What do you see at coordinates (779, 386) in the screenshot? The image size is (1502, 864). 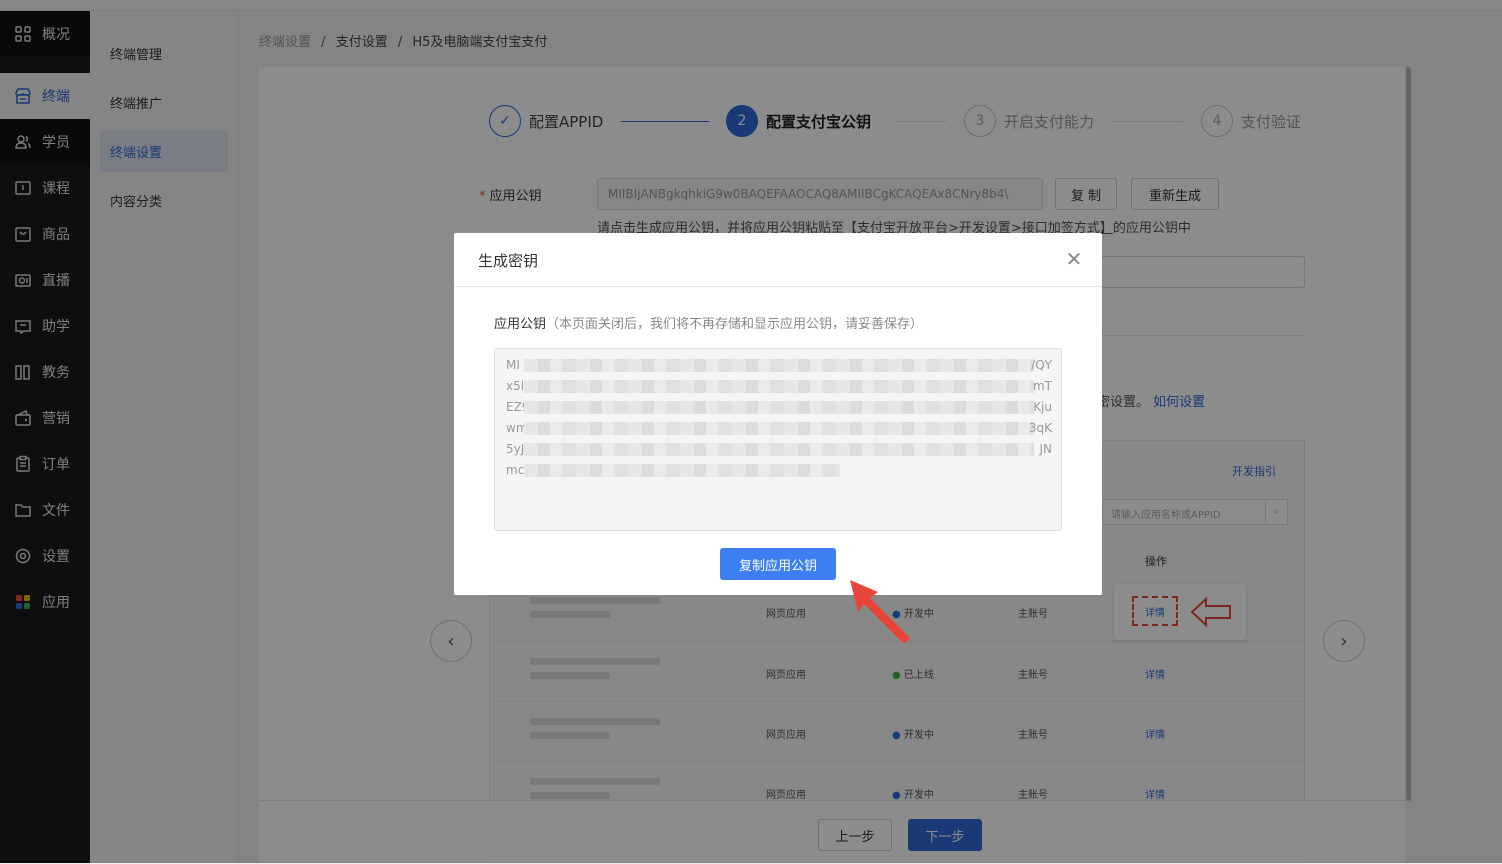 I see `key-line: x5l mT` at bounding box center [779, 386].